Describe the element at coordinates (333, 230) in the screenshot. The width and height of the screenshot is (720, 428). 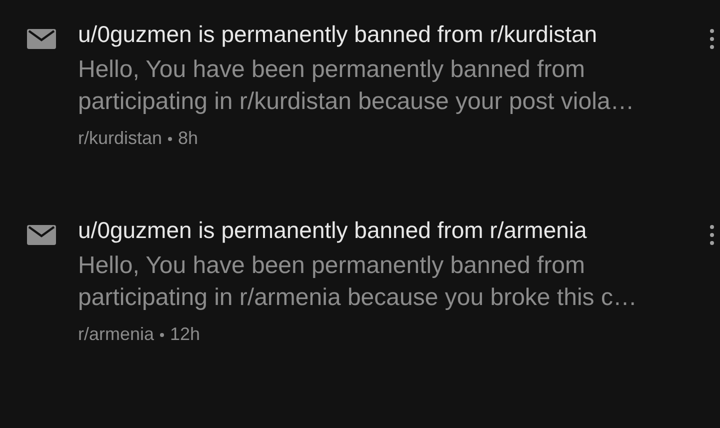
I see `message-title: u/0guzmen is permanently banned from r/armenia` at that location.